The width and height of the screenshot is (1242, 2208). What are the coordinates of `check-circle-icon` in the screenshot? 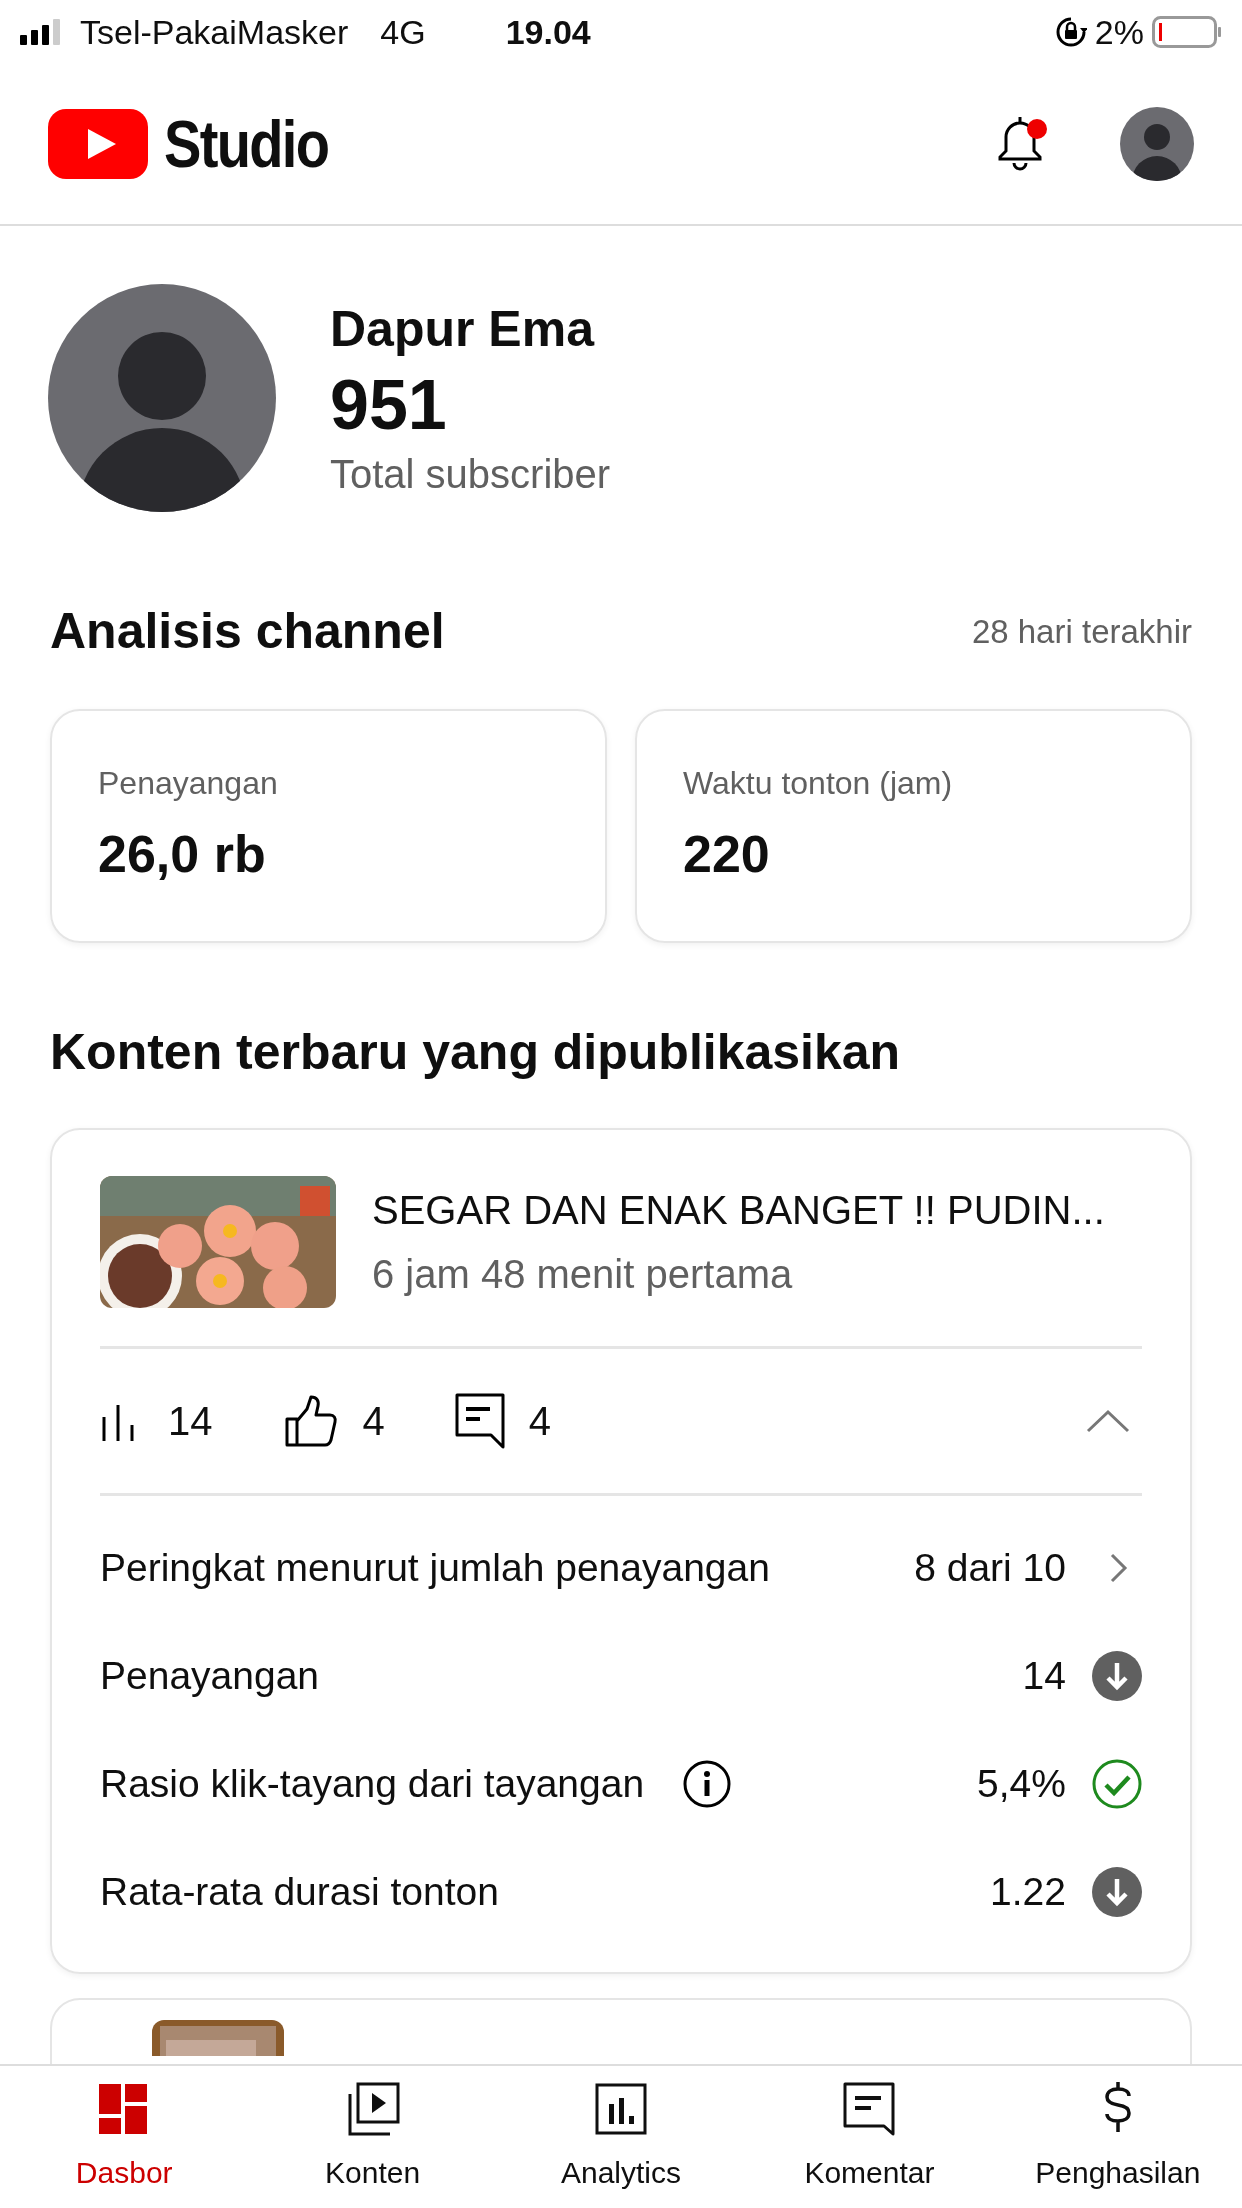 It's located at (1117, 1784).